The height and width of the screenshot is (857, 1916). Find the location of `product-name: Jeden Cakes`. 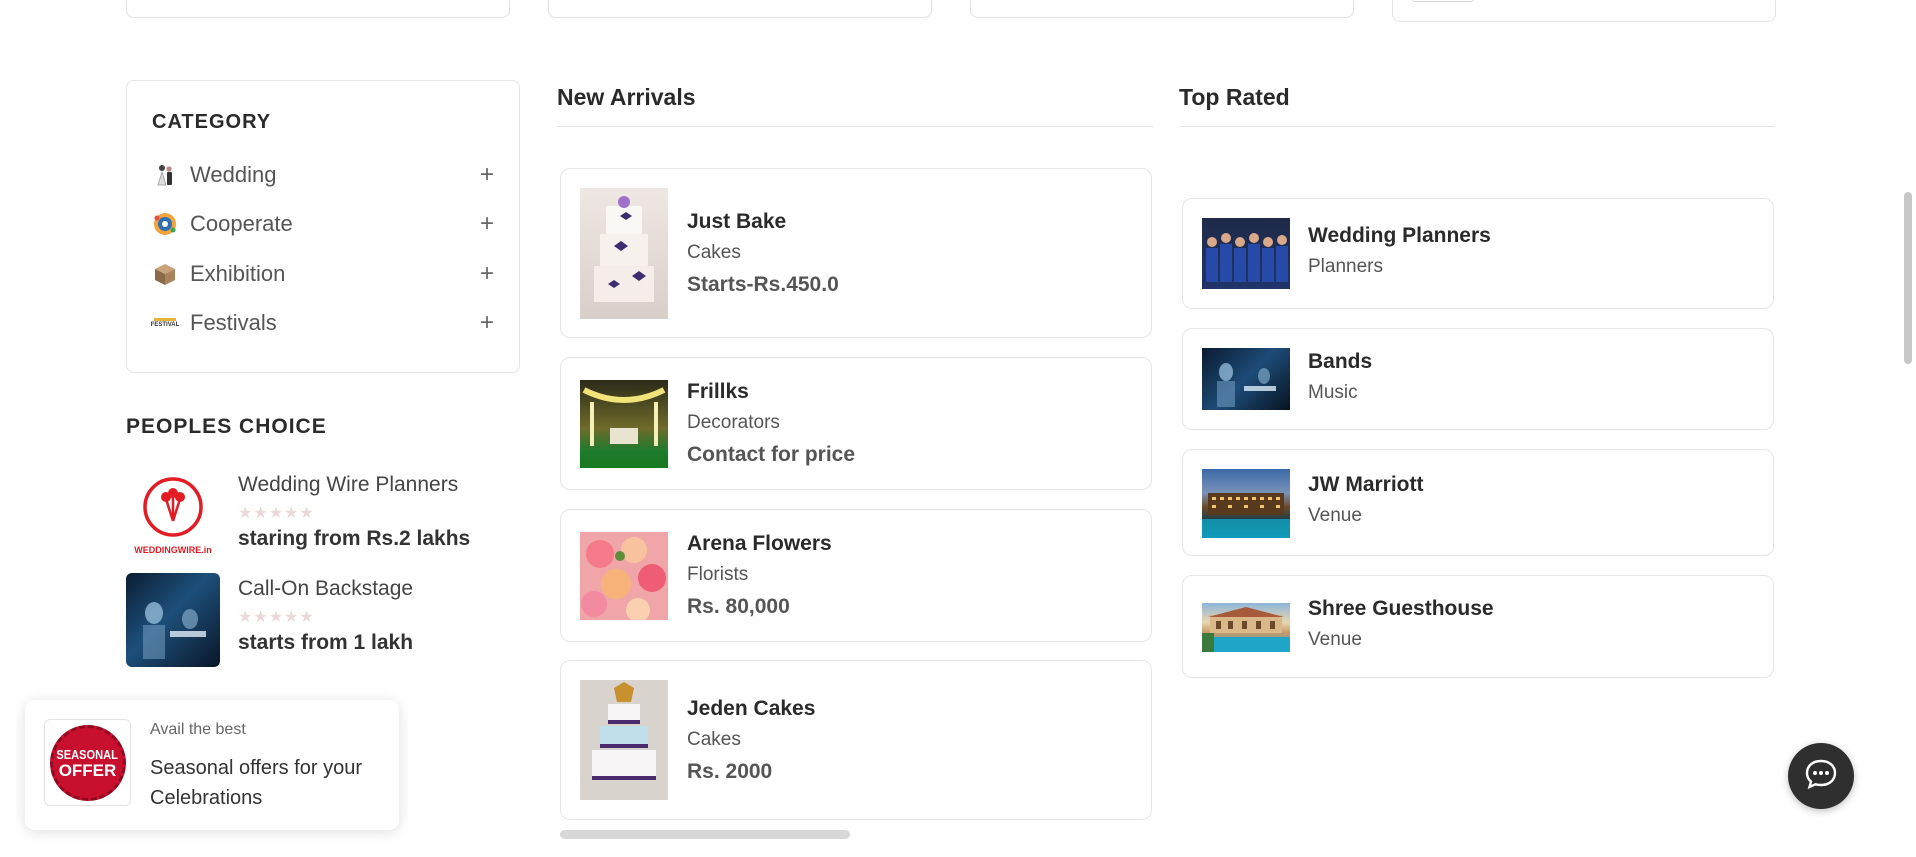

product-name: Jeden Cakes is located at coordinates (751, 709).